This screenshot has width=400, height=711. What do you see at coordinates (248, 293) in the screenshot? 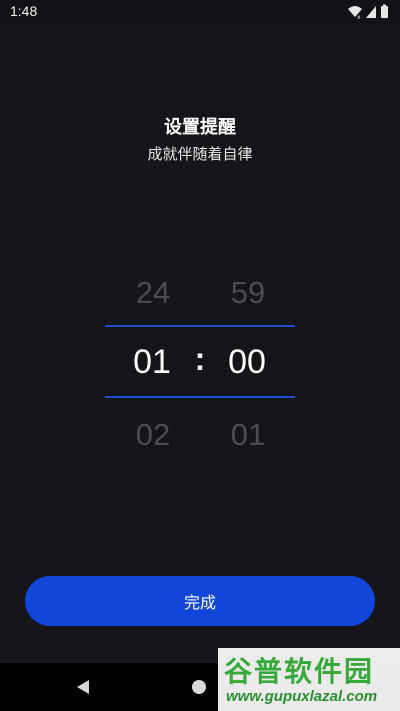
I see `minute-above: 59` at bounding box center [248, 293].